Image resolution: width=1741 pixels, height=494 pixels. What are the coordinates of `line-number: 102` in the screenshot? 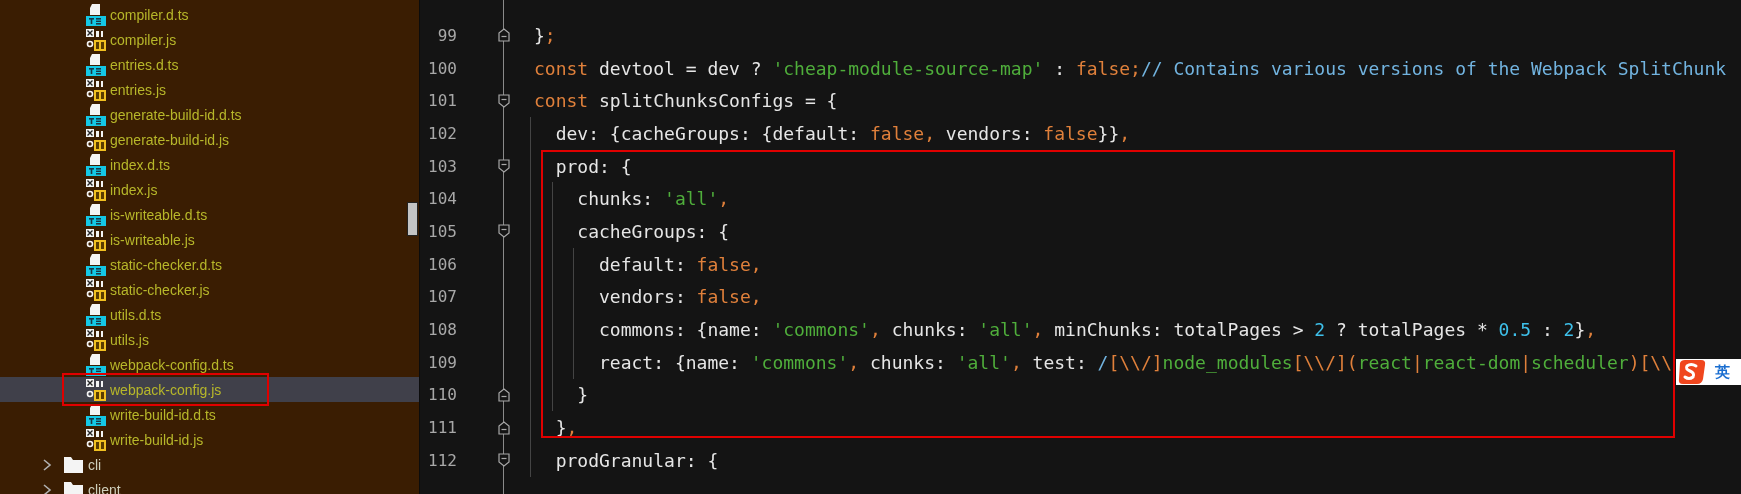 It's located at (442, 133).